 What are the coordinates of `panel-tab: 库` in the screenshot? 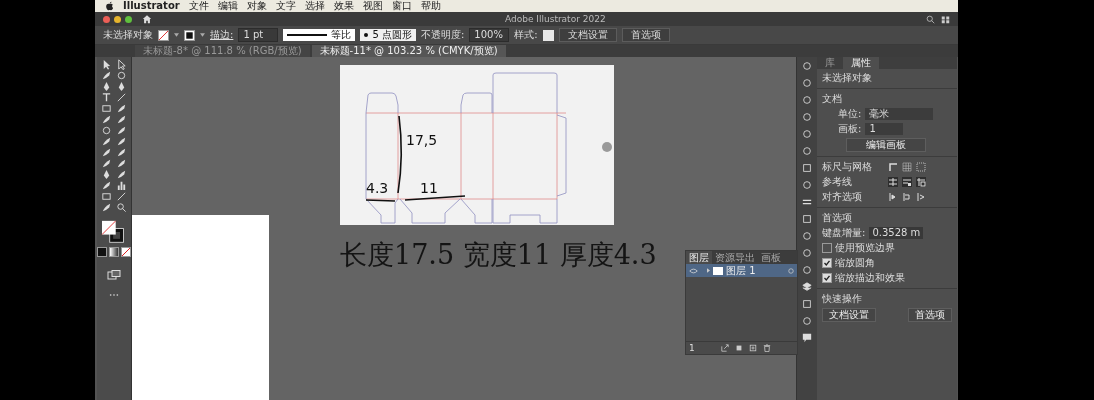 It's located at (830, 63).